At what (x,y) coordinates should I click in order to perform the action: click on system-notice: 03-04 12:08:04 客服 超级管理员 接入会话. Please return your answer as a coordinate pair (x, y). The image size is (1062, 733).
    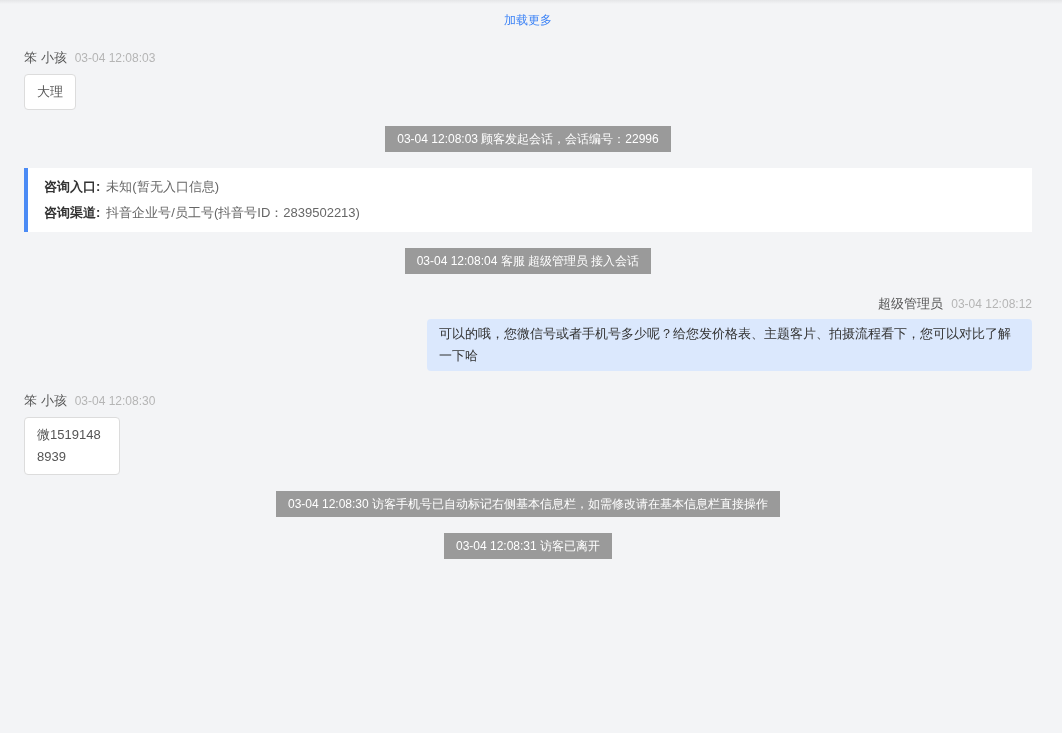
    Looking at the image, I should click on (528, 260).